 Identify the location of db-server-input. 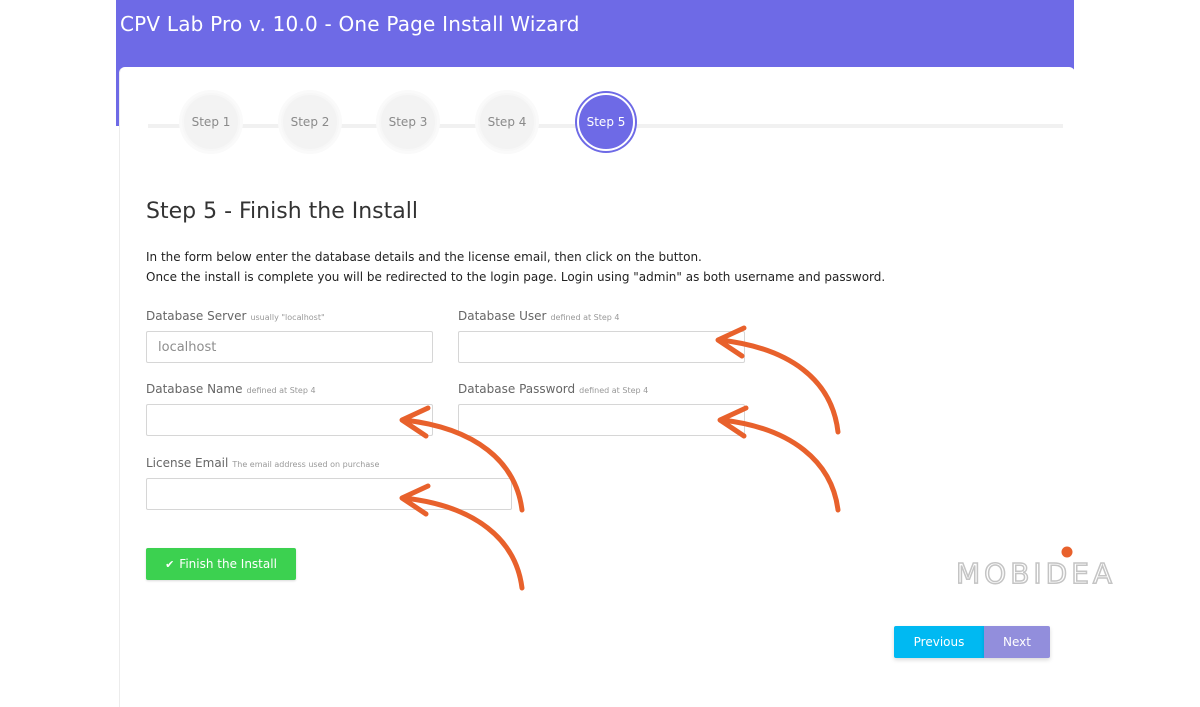
(289, 347).